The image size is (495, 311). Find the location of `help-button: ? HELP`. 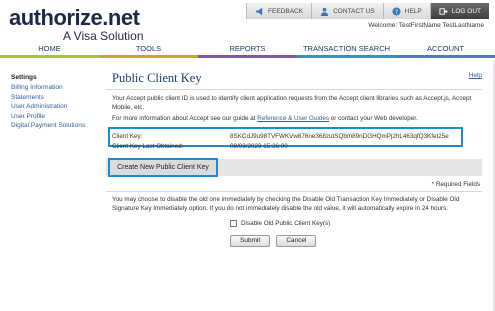

help-button: ? HELP is located at coordinates (406, 11).